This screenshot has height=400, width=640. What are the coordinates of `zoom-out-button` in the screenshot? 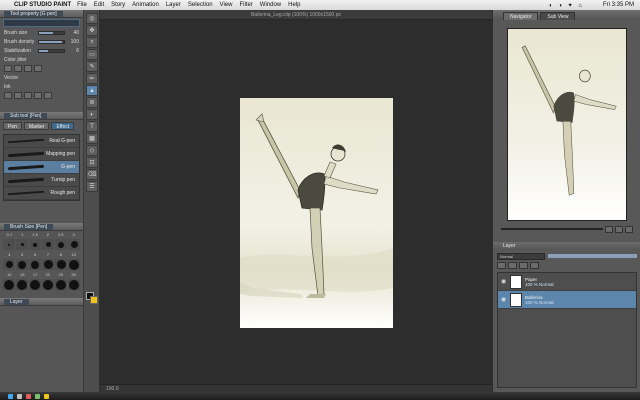 It's located at (609, 229).